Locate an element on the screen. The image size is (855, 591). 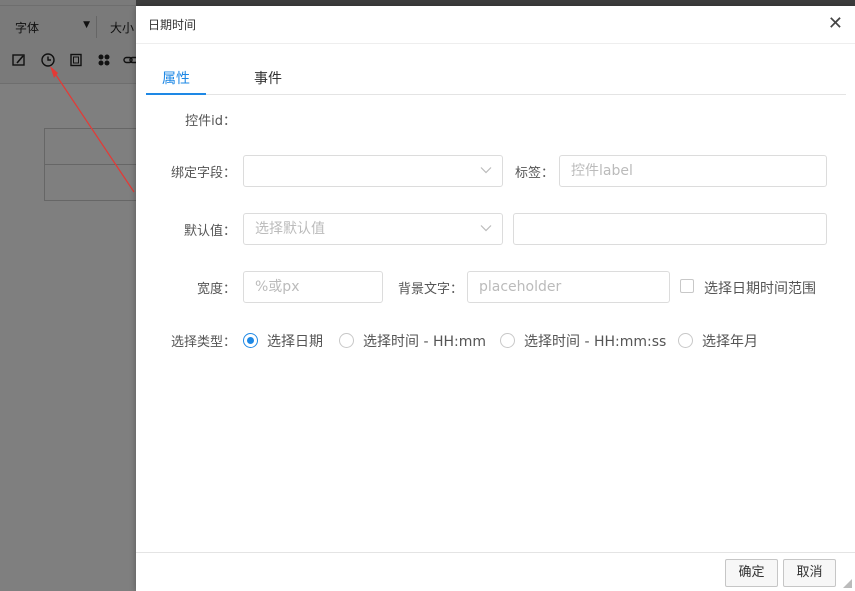
tab-properties: 属性 is located at coordinates (176, 81).